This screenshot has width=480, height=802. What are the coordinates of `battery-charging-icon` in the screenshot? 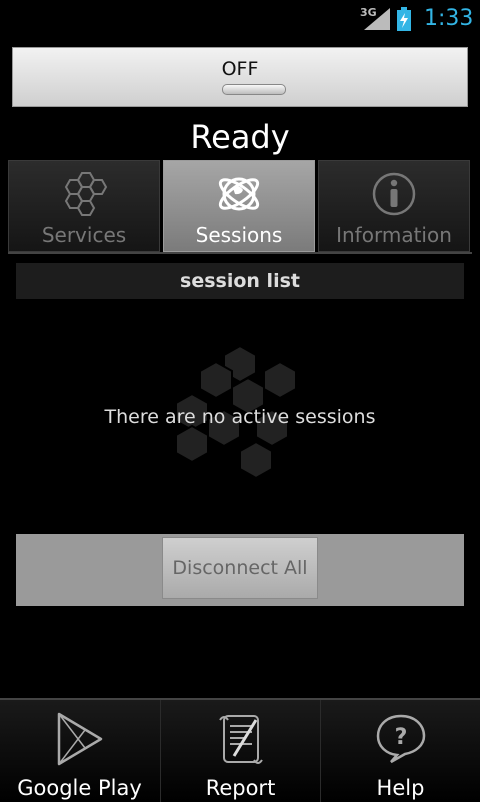 It's located at (404, 19).